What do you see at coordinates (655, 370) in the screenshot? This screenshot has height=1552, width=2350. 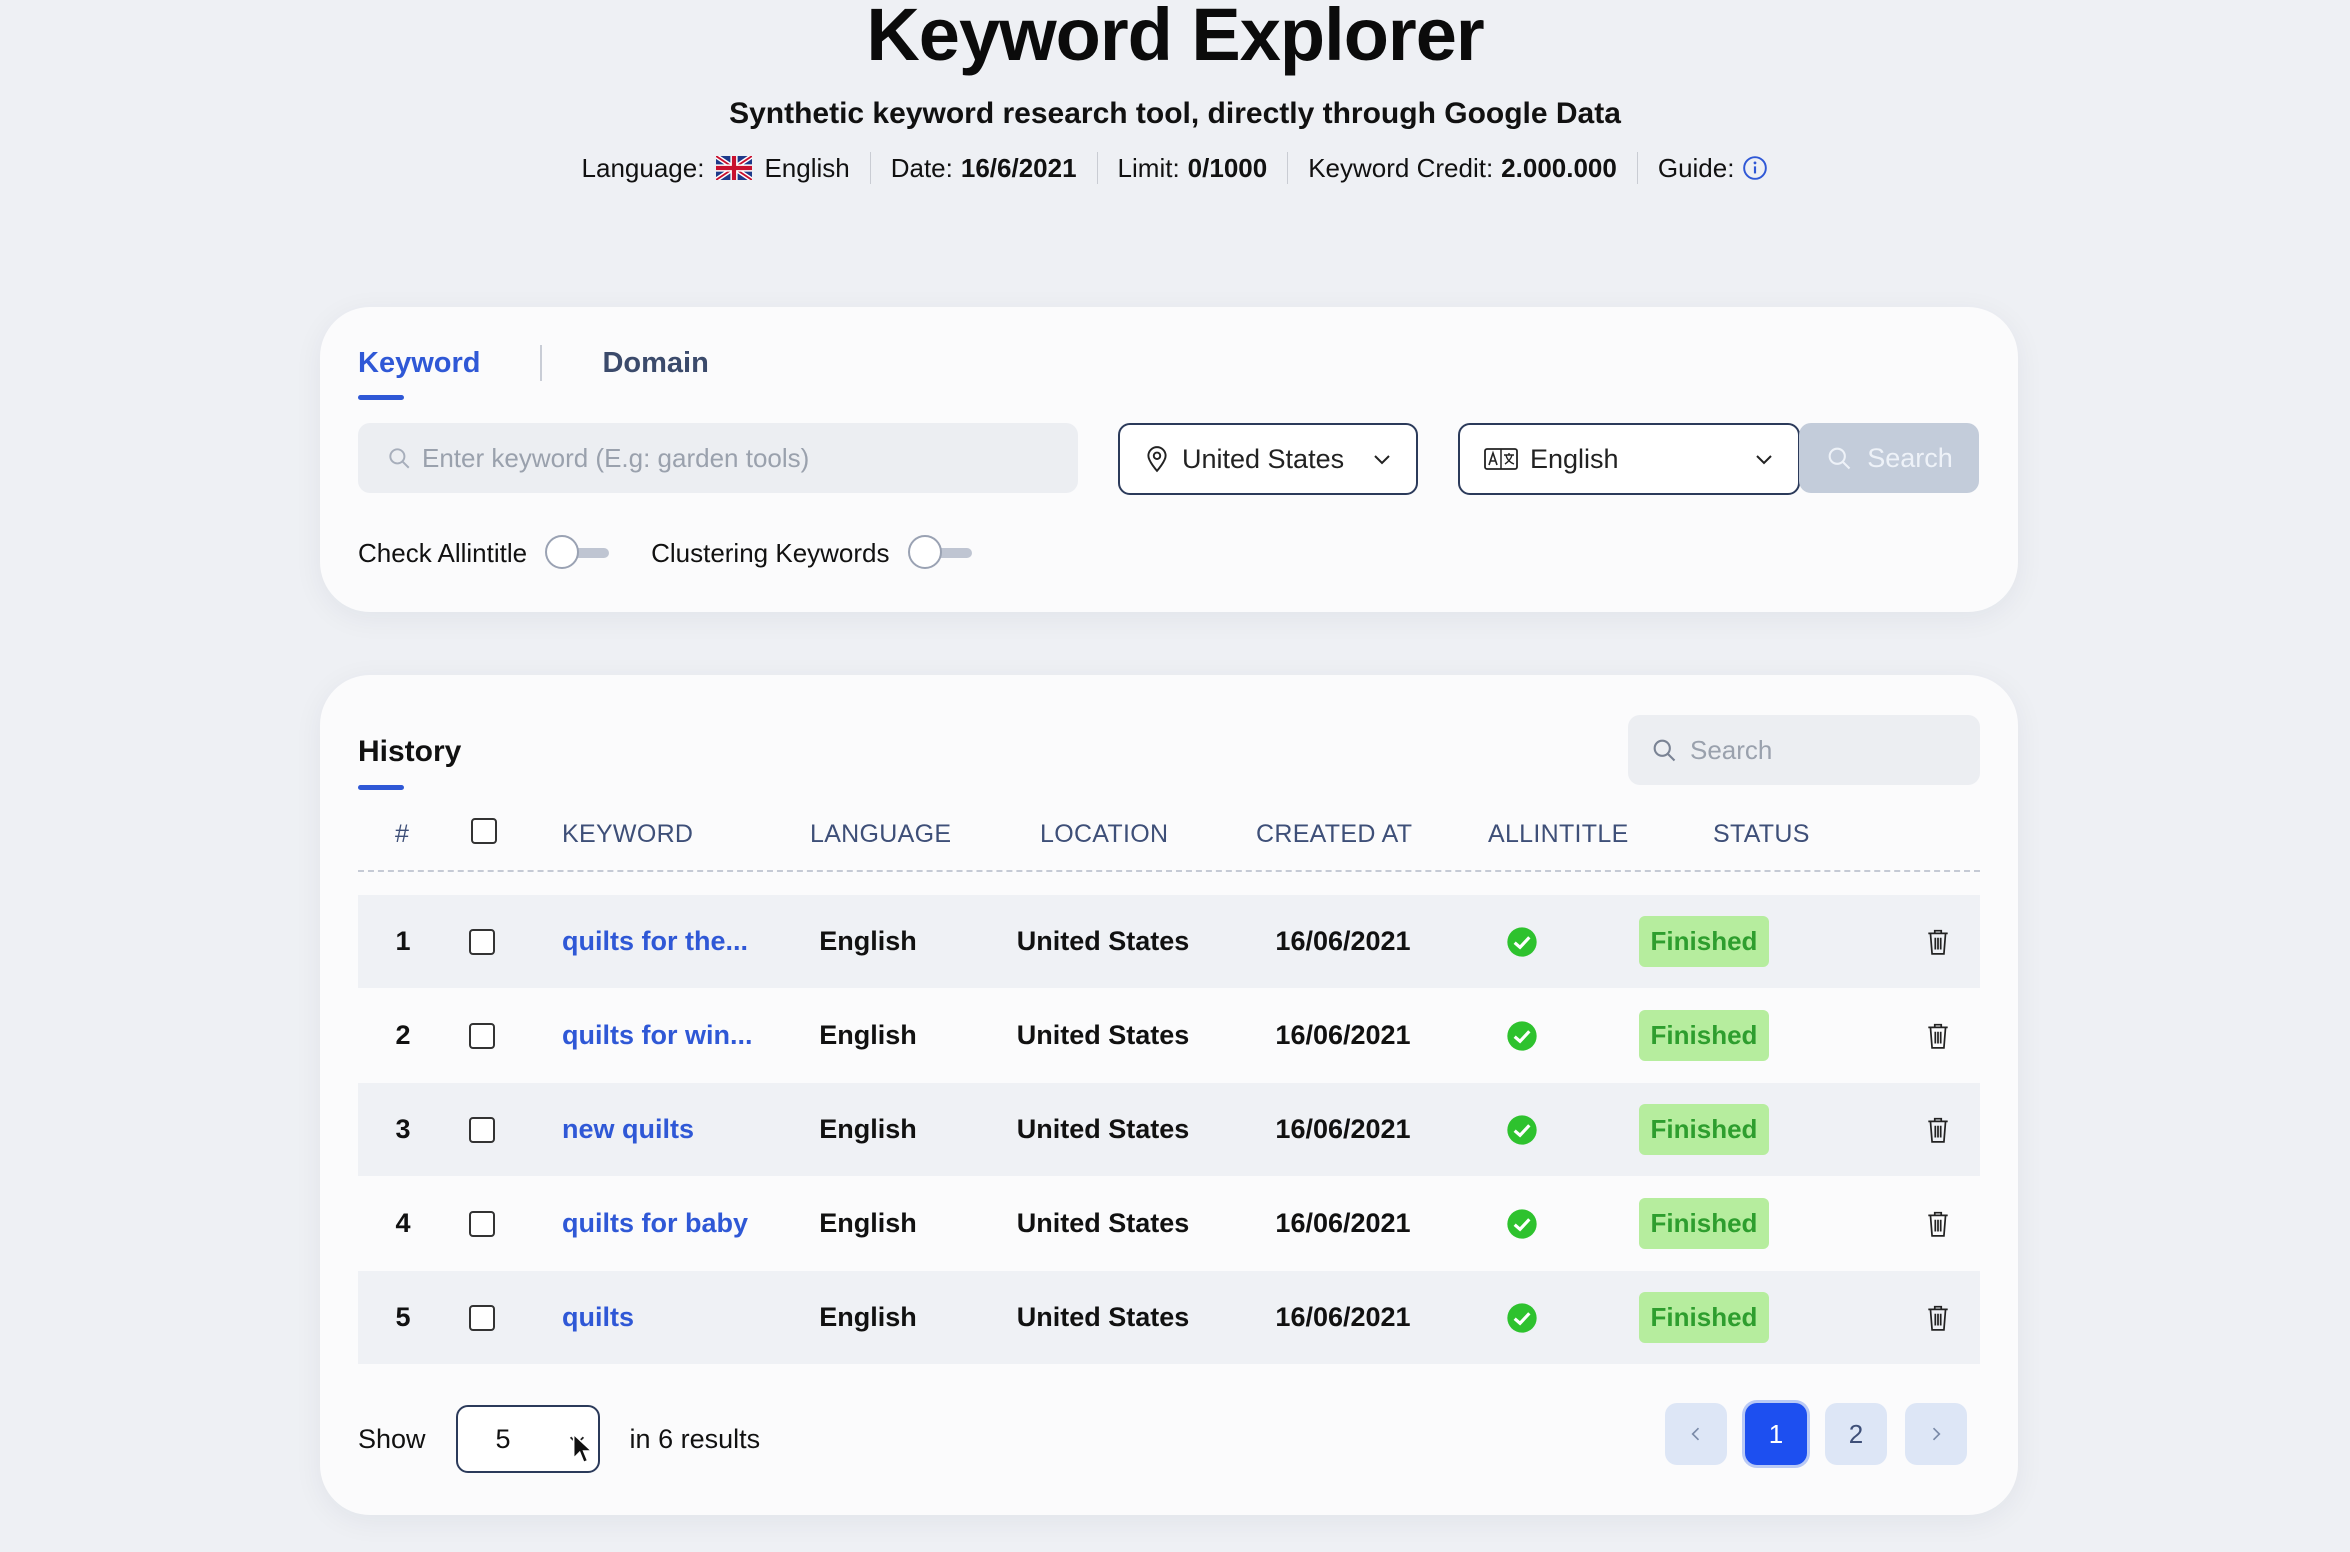 I see `tab-domain: Domain` at bounding box center [655, 370].